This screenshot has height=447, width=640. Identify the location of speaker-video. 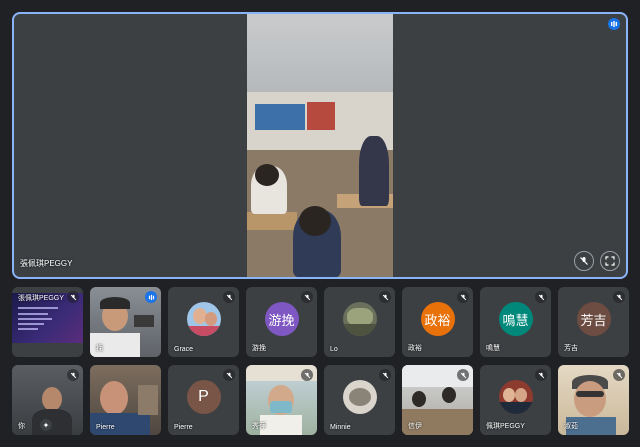
(320, 145).